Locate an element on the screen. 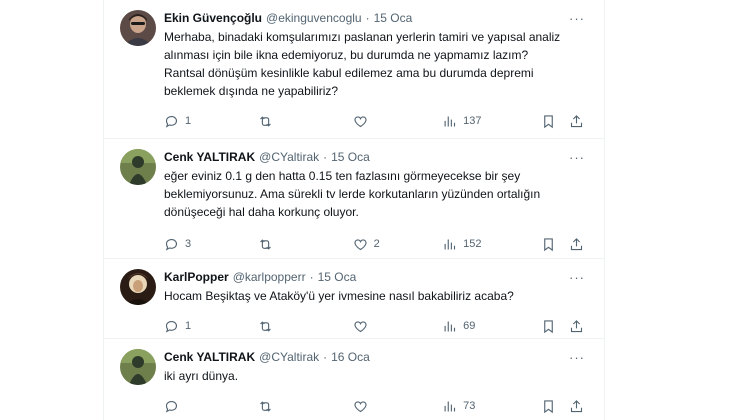 This screenshot has width=730, height=420. view-count: 73 is located at coordinates (469, 406).